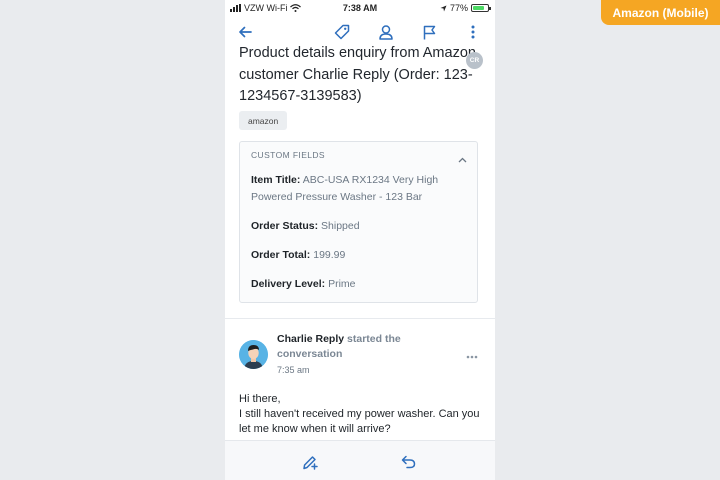 The image size is (720, 480). Describe the element at coordinates (462, 159) in the screenshot. I see `chevron-up-icon` at that location.